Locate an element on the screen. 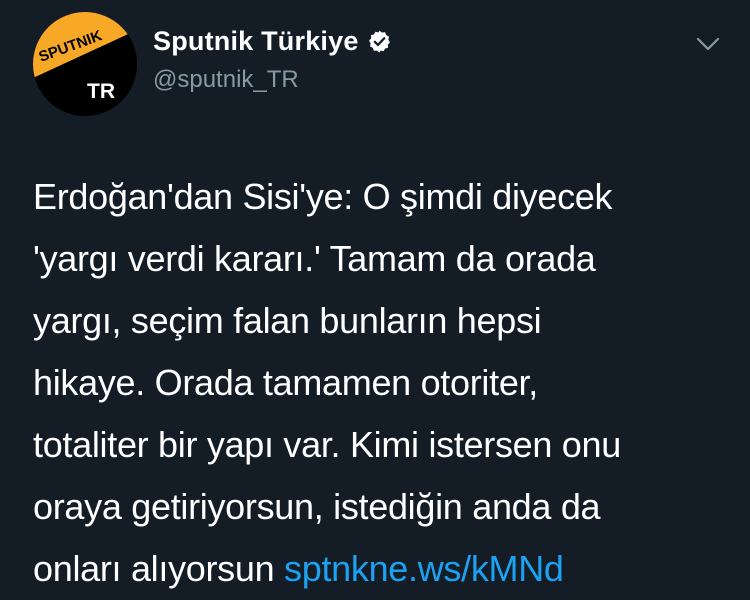  sputnik-logo-icon: SPUTNIK TR is located at coordinates (85, 64).